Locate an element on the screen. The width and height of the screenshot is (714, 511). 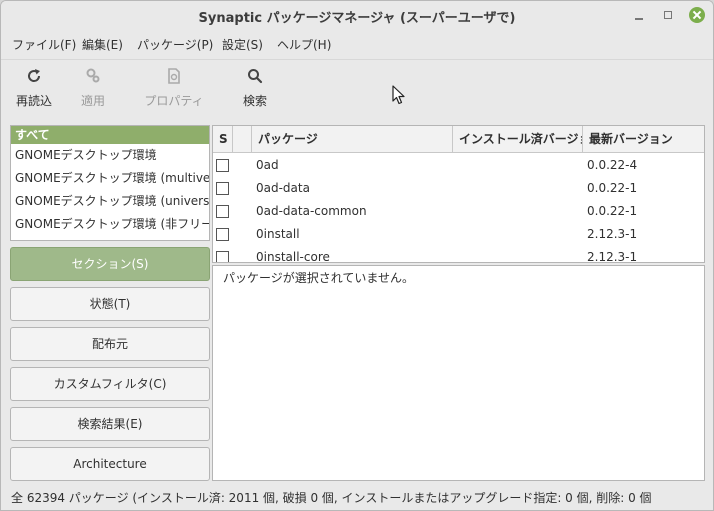
document-icon is located at coordinates (174, 76).